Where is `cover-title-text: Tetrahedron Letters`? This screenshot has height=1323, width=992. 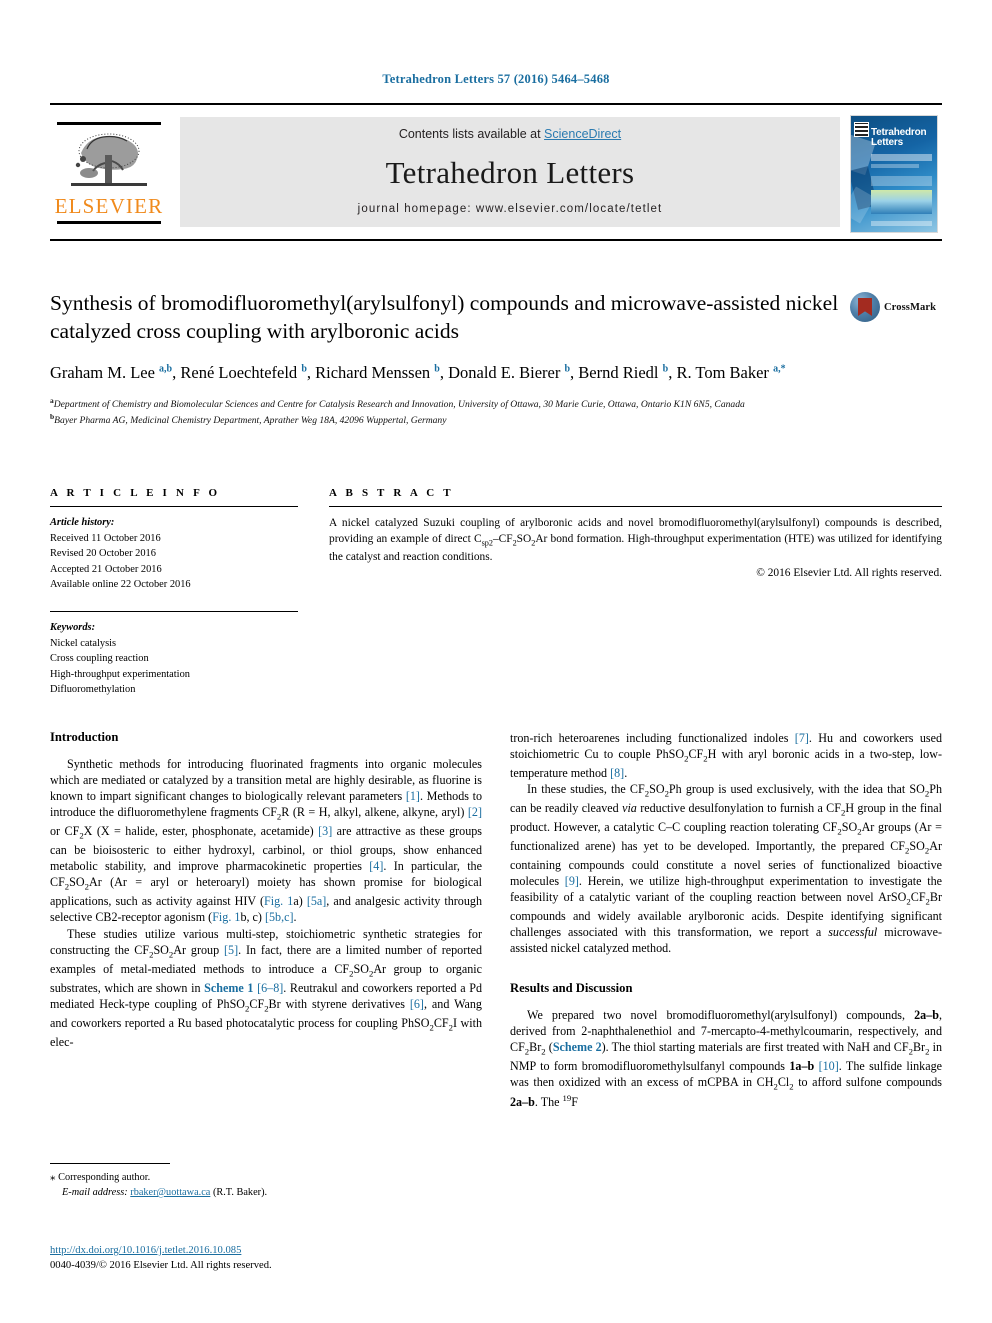 cover-title-text: Tetrahedron Letters is located at coordinates (899, 138).